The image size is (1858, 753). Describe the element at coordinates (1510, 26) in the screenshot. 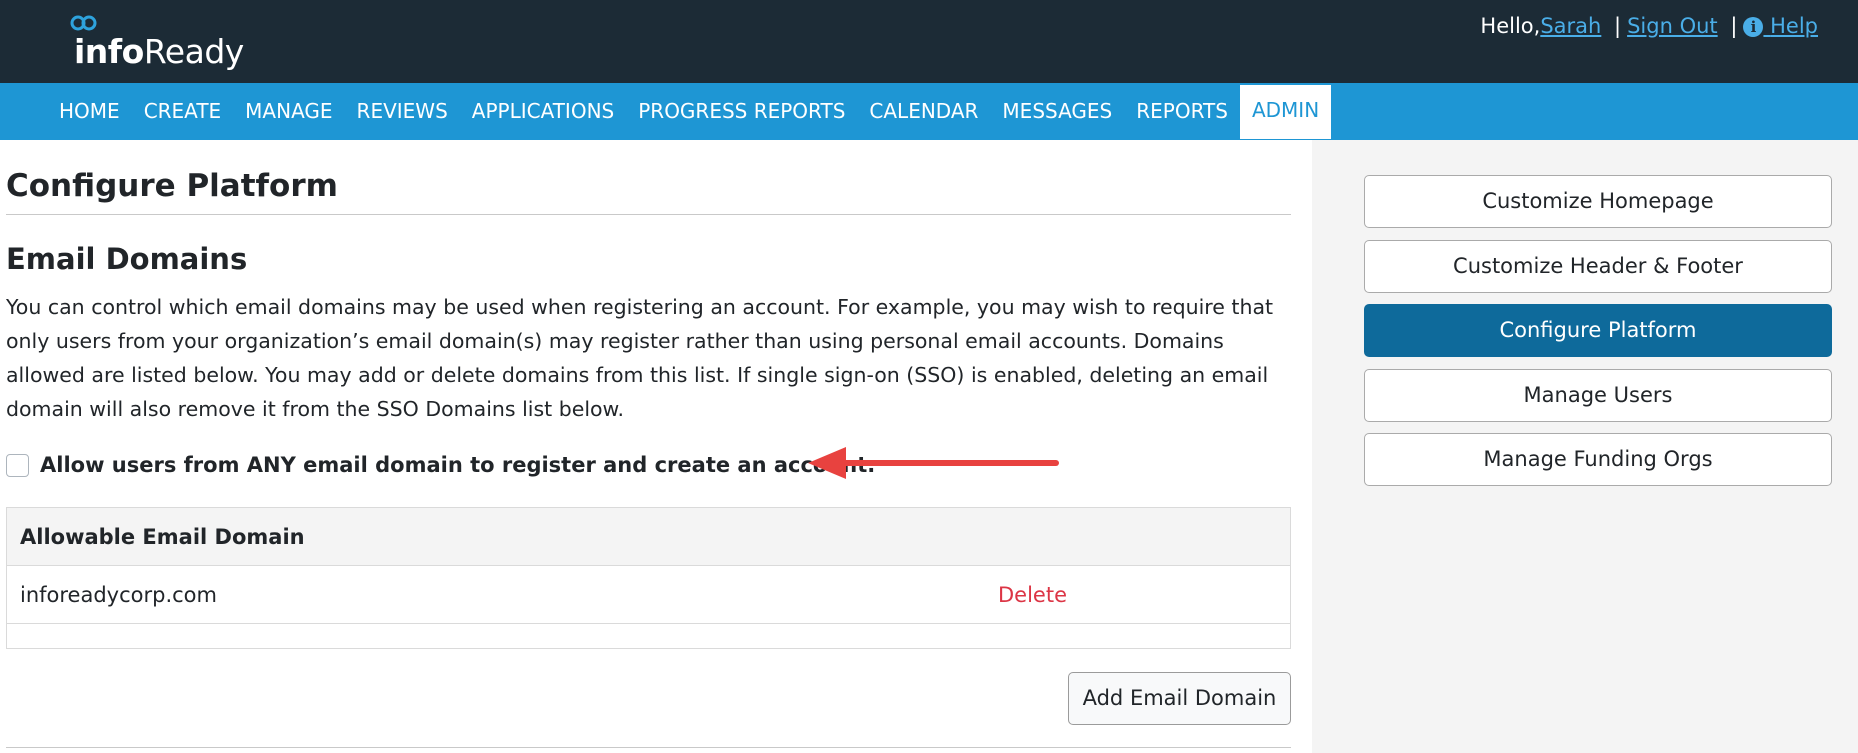

I see `greeting-text: Hello,` at that location.